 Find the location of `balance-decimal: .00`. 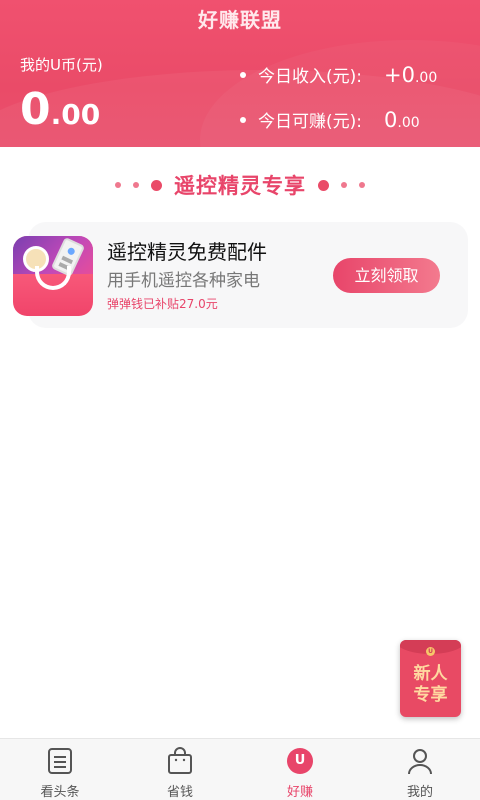

balance-decimal: .00 is located at coordinates (75, 114).